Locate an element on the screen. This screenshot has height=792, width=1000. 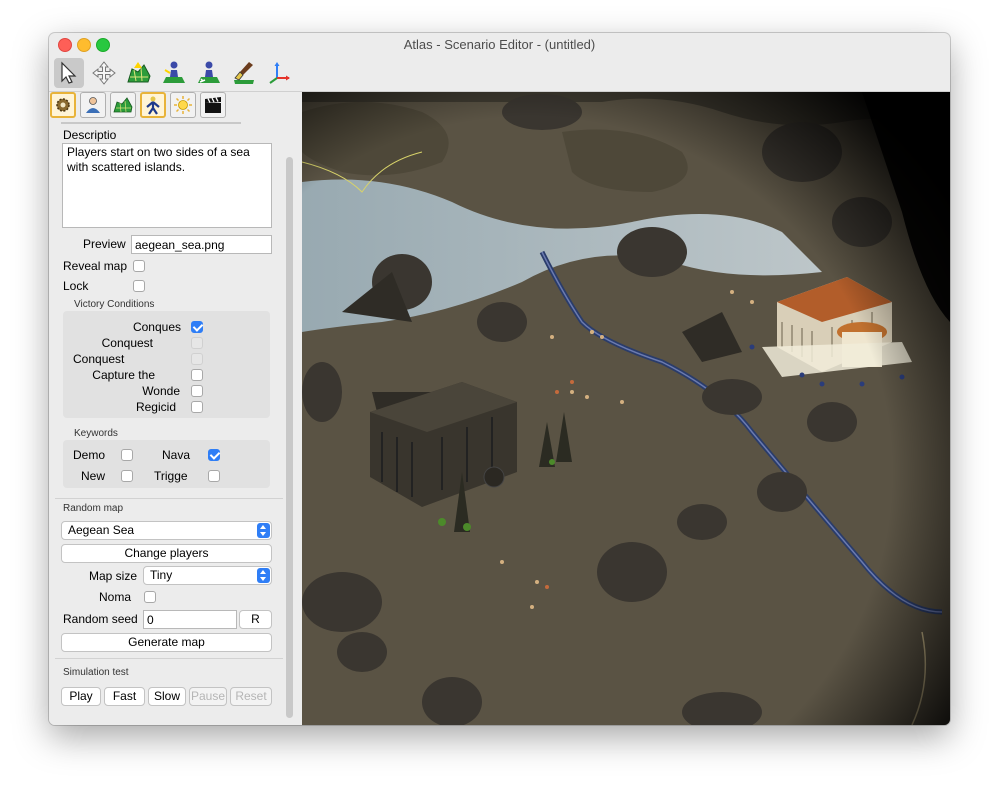
preview-label: Preview is located at coordinates (104, 244).